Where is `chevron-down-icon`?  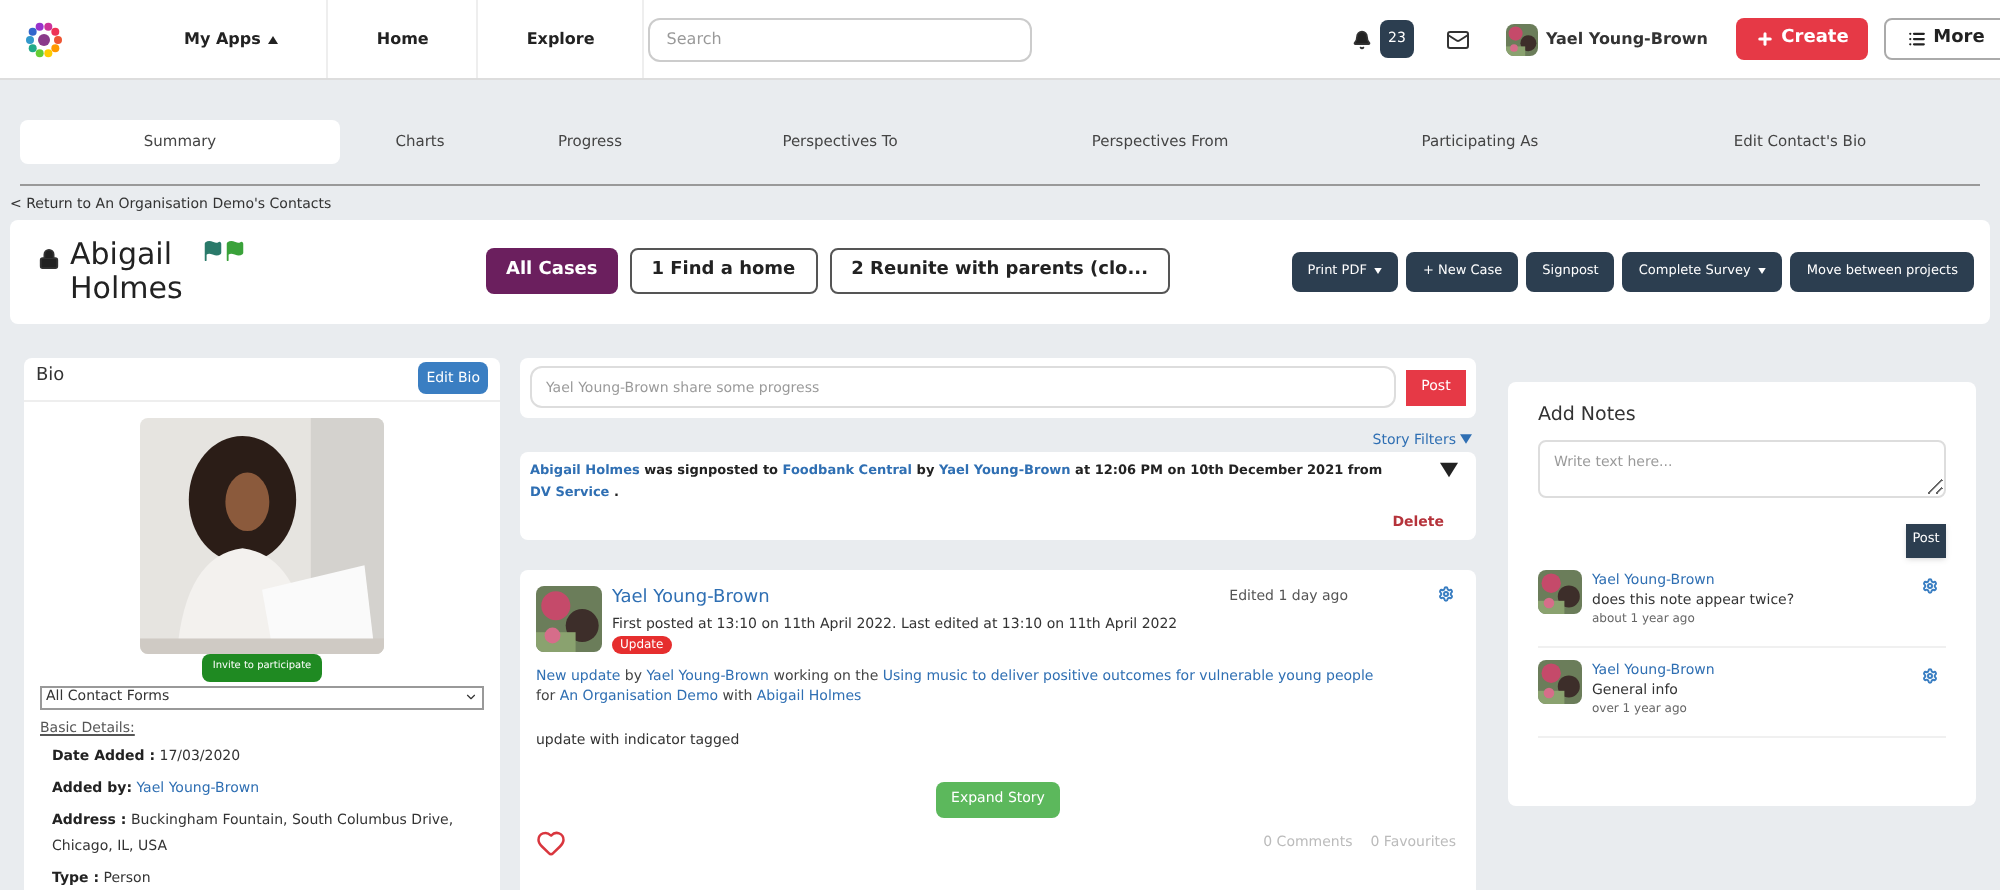 chevron-down-icon is located at coordinates (471, 697).